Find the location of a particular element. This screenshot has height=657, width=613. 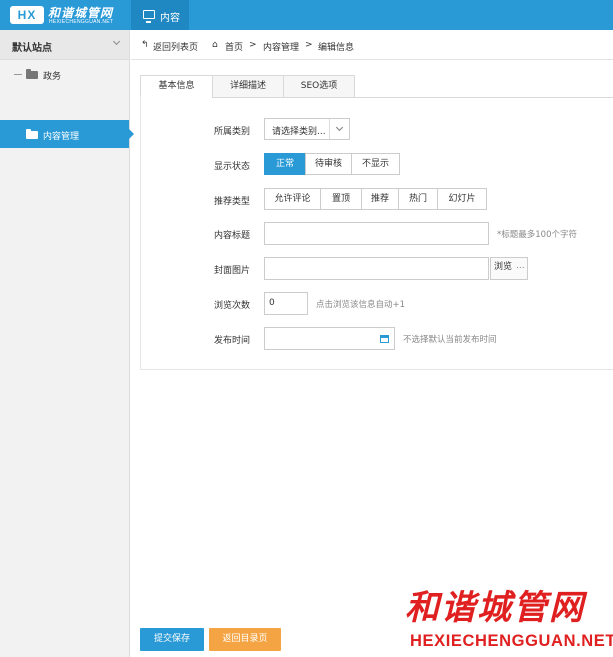

views-input: 0 is located at coordinates (286, 303).